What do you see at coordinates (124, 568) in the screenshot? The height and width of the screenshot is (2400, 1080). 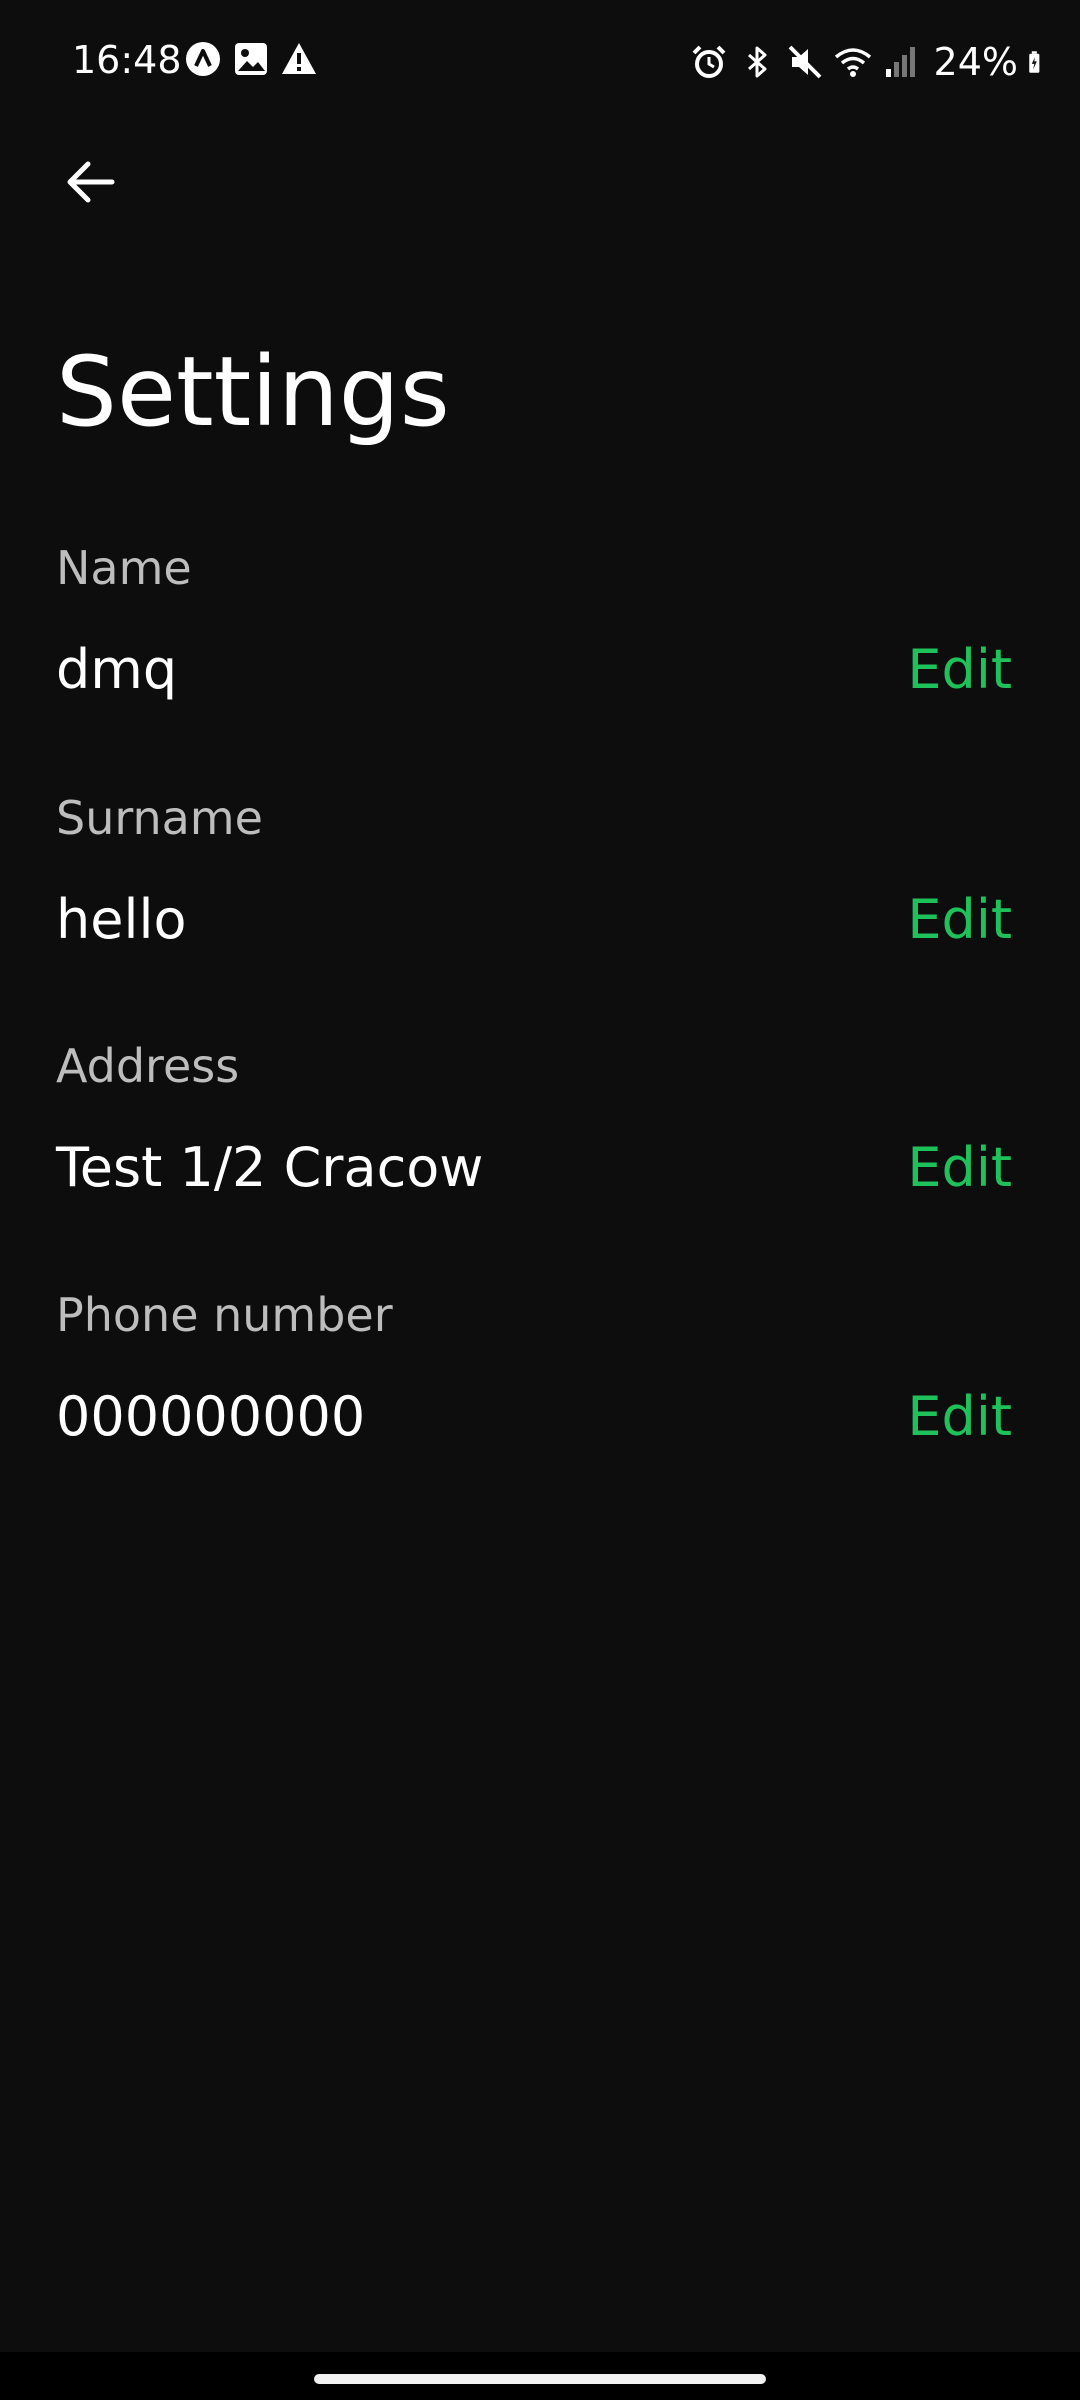 I see `field-label: Name` at bounding box center [124, 568].